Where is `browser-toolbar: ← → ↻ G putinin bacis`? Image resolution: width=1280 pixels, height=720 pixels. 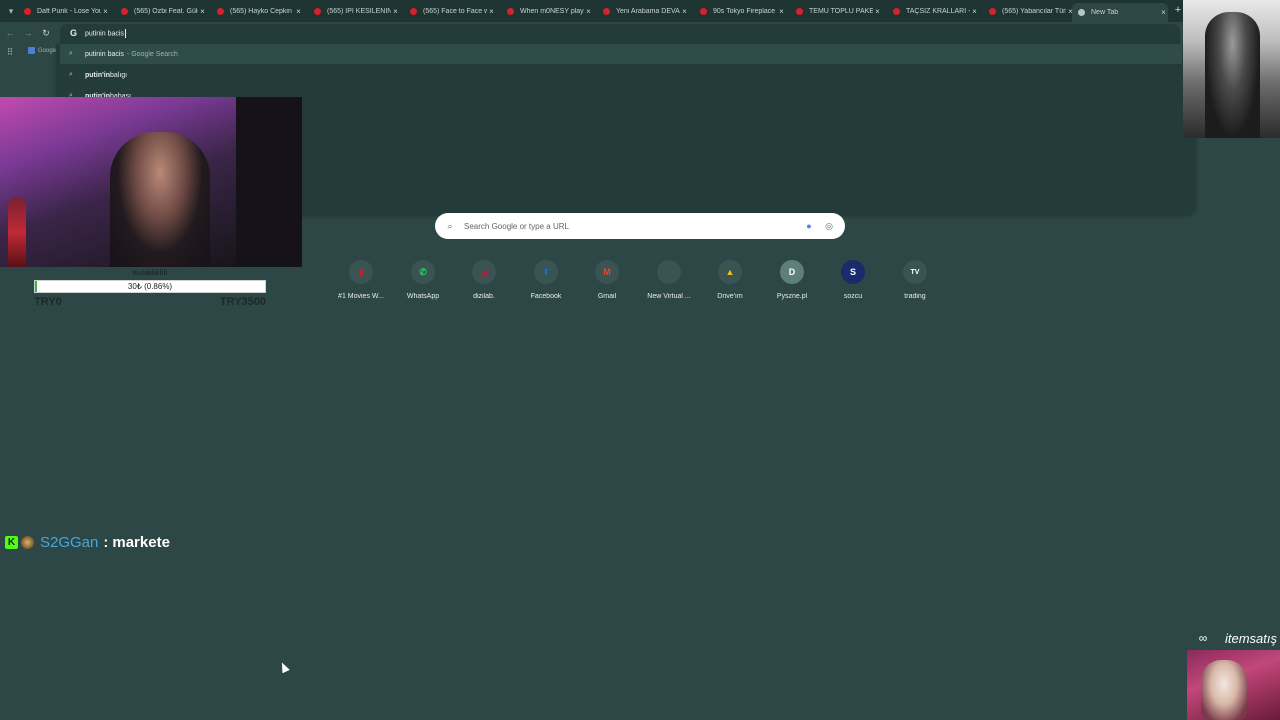 browser-toolbar: ← → ↻ G putinin bacis is located at coordinates (640, 33).